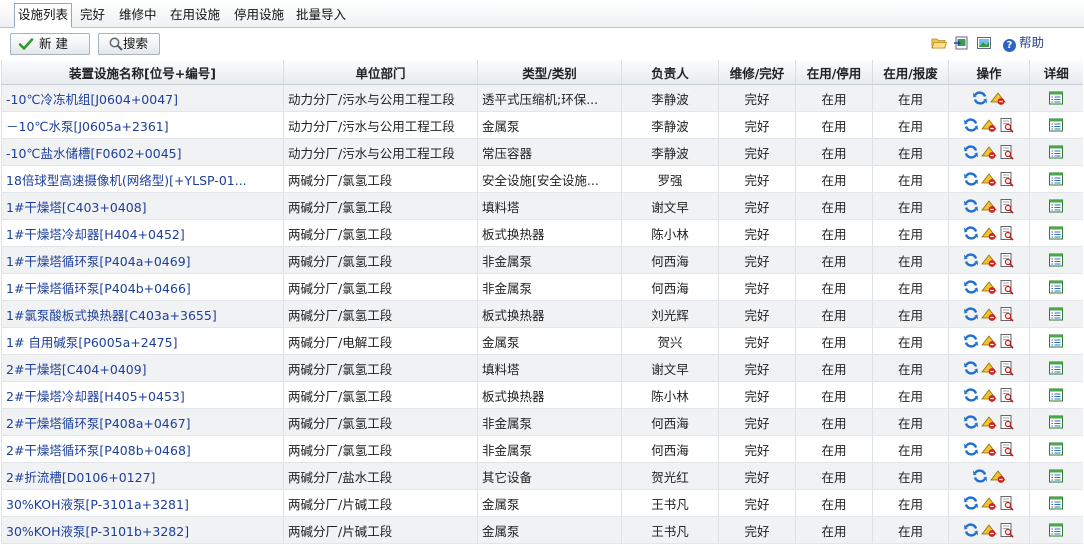 The height and width of the screenshot is (544, 1084). I want to click on search-button: 搜索, so click(129, 44).